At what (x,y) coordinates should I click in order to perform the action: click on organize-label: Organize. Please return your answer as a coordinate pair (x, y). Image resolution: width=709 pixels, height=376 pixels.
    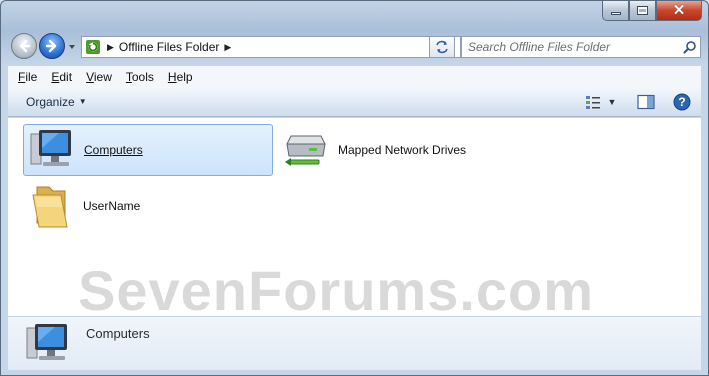
    Looking at the image, I should click on (50, 101).